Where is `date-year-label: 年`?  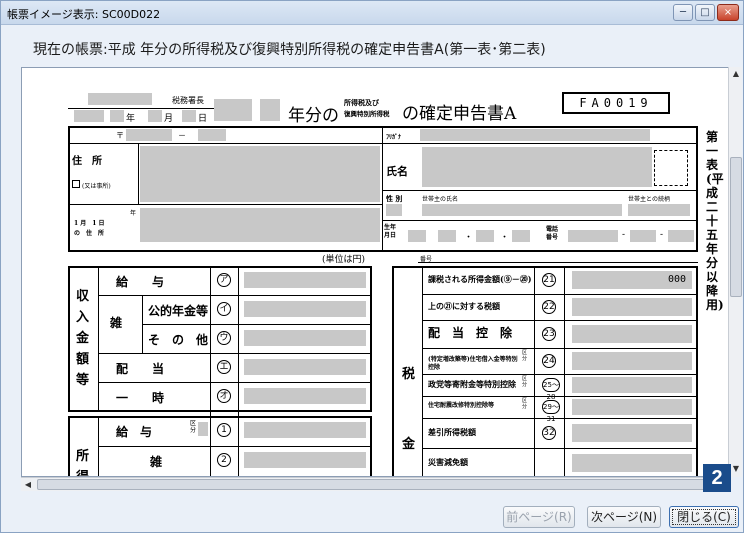 date-year-label: 年 is located at coordinates (131, 119).